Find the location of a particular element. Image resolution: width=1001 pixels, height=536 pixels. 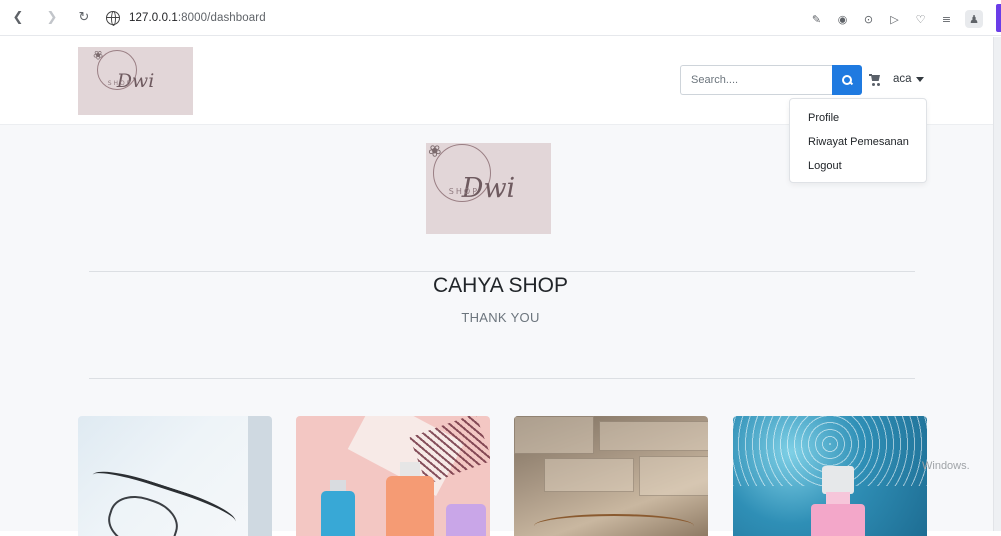

search-button is located at coordinates (847, 80).